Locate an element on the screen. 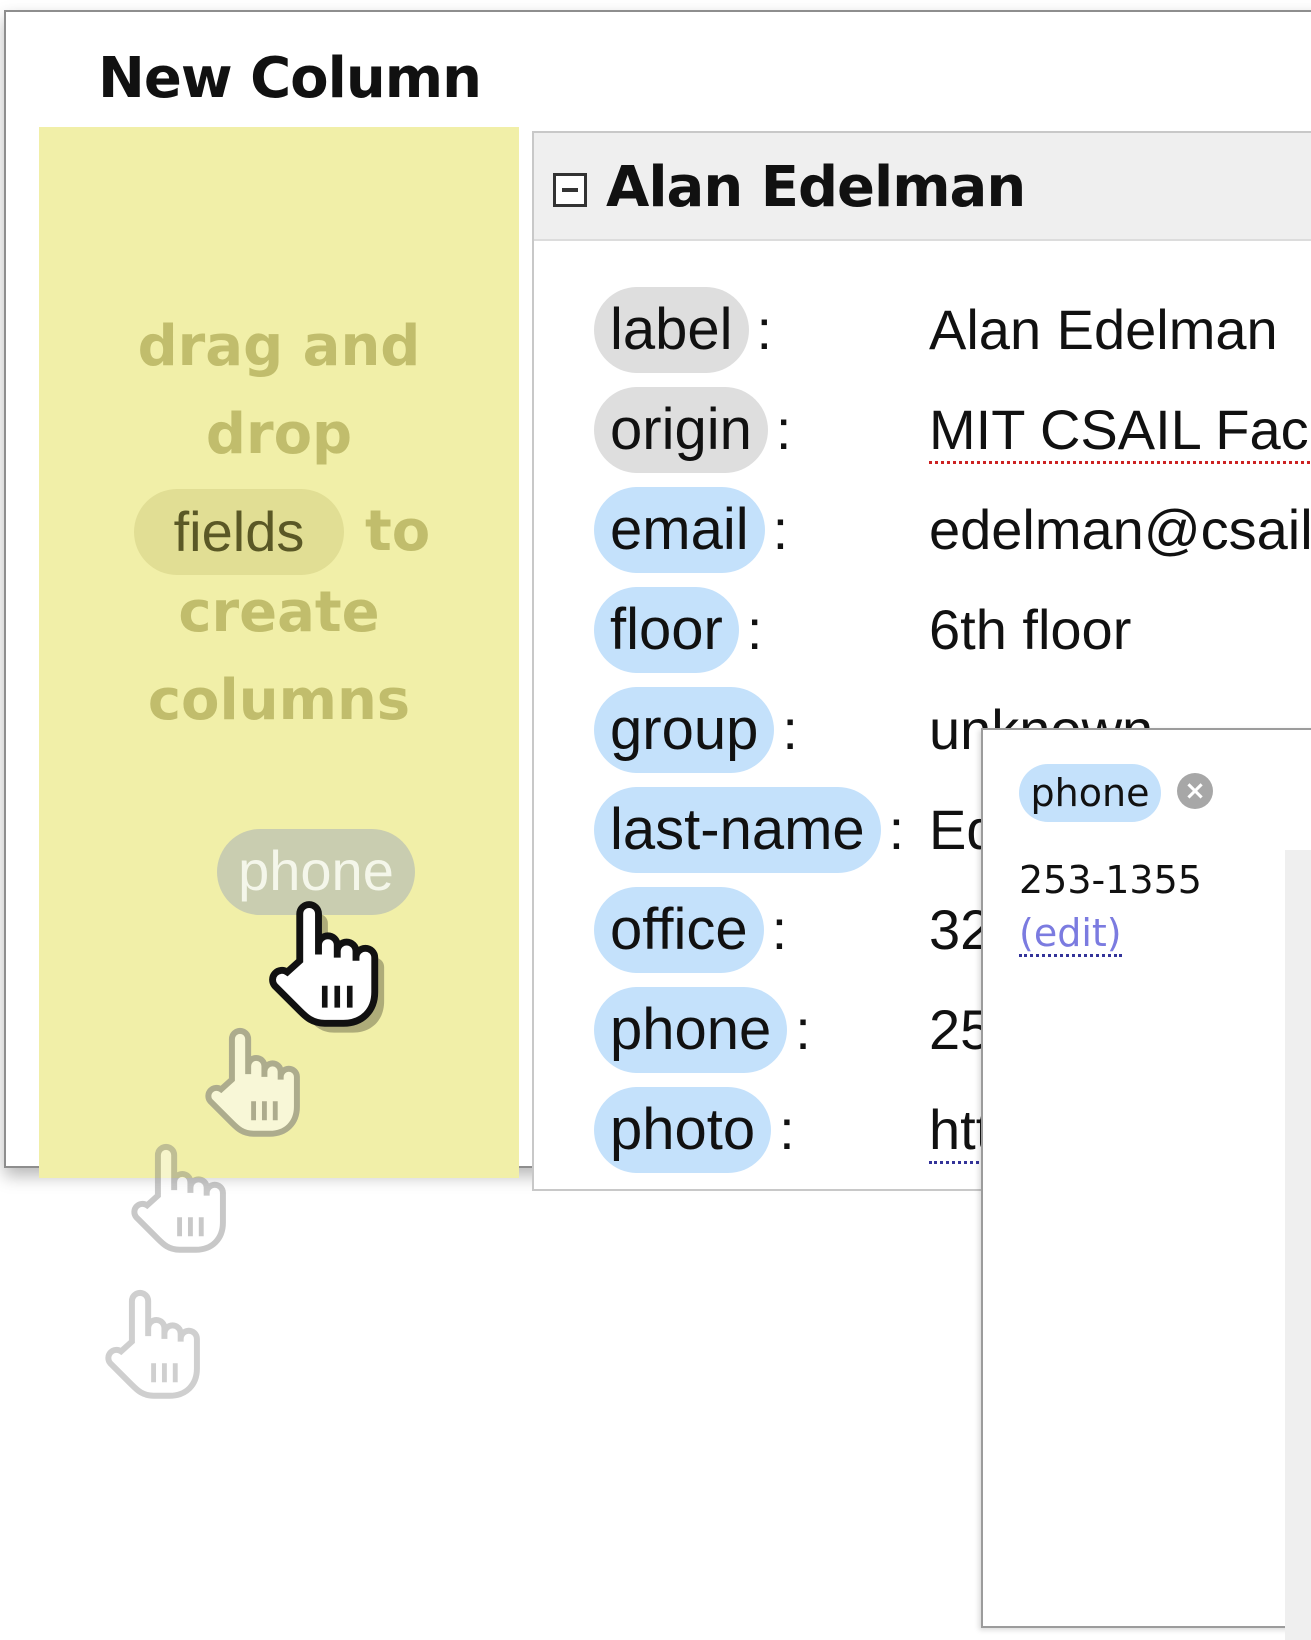 This screenshot has width=1311, height=1640. property-row-office: office: is located at coordinates (690, 930).